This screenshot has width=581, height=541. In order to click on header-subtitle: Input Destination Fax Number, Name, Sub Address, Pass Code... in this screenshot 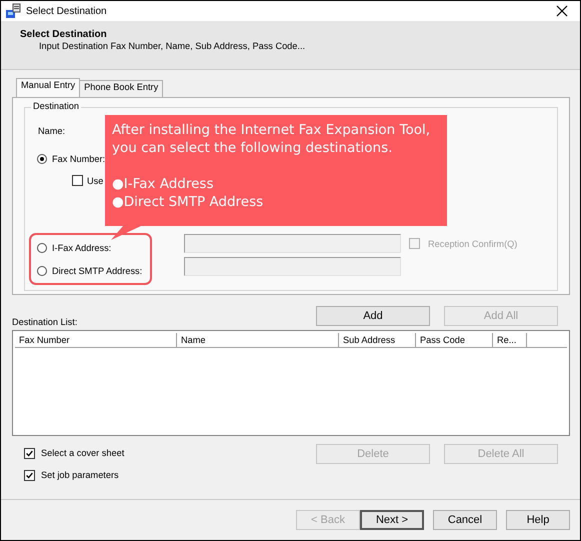, I will do `click(172, 46)`.